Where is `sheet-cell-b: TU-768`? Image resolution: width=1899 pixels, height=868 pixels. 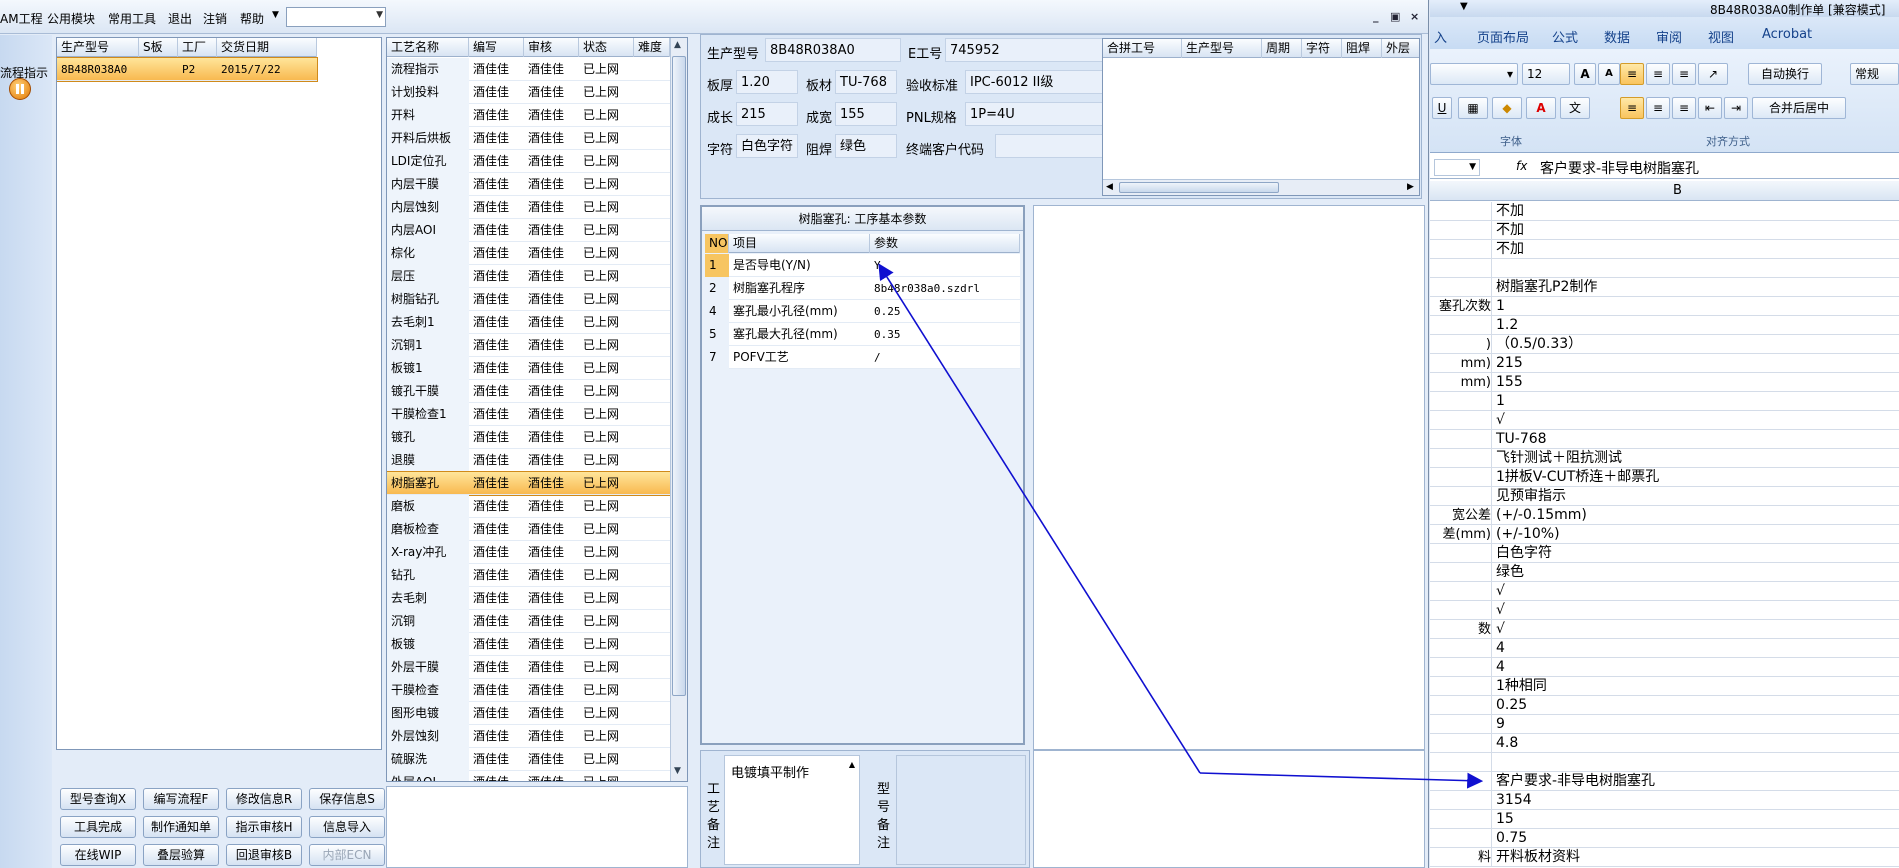 sheet-cell-b: TU-768 is located at coordinates (1696, 439).